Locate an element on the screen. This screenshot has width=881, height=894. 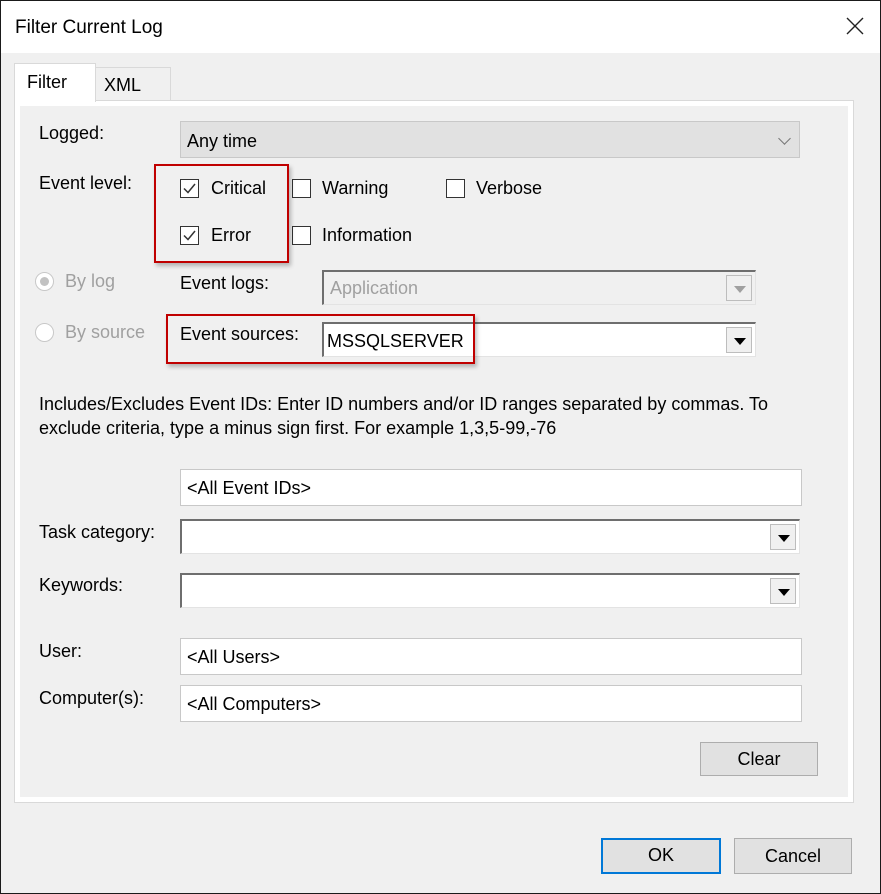
verbose-checkbox is located at coordinates (455, 188).